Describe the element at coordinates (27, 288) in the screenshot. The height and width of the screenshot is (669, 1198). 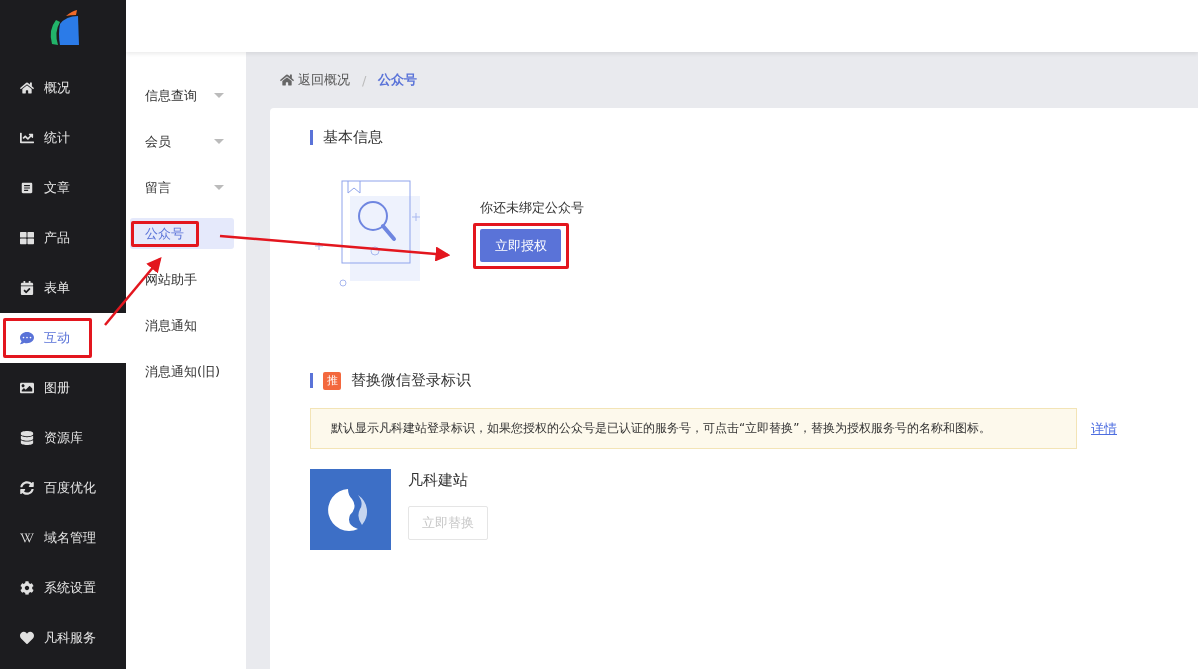
I see `calendar-icon` at that location.